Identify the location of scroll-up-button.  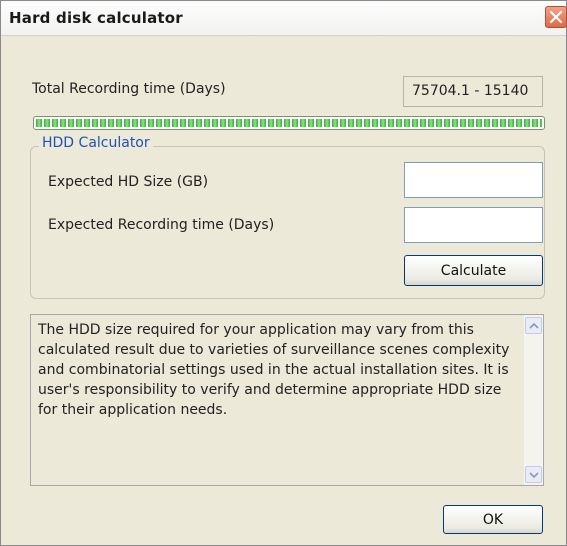
(533, 325).